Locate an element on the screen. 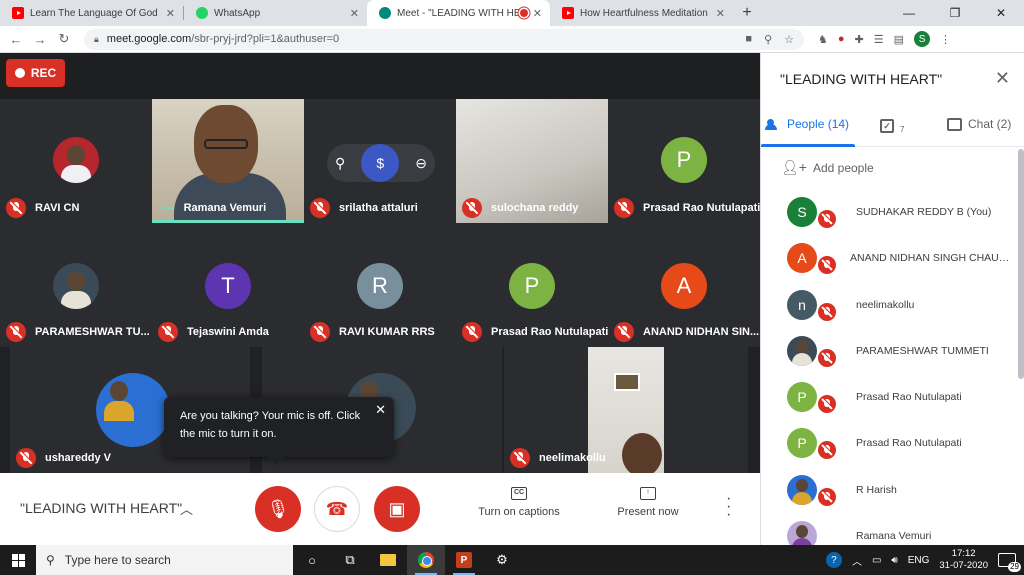 The image size is (1024, 575). meet-icon is located at coordinates (385, 13).